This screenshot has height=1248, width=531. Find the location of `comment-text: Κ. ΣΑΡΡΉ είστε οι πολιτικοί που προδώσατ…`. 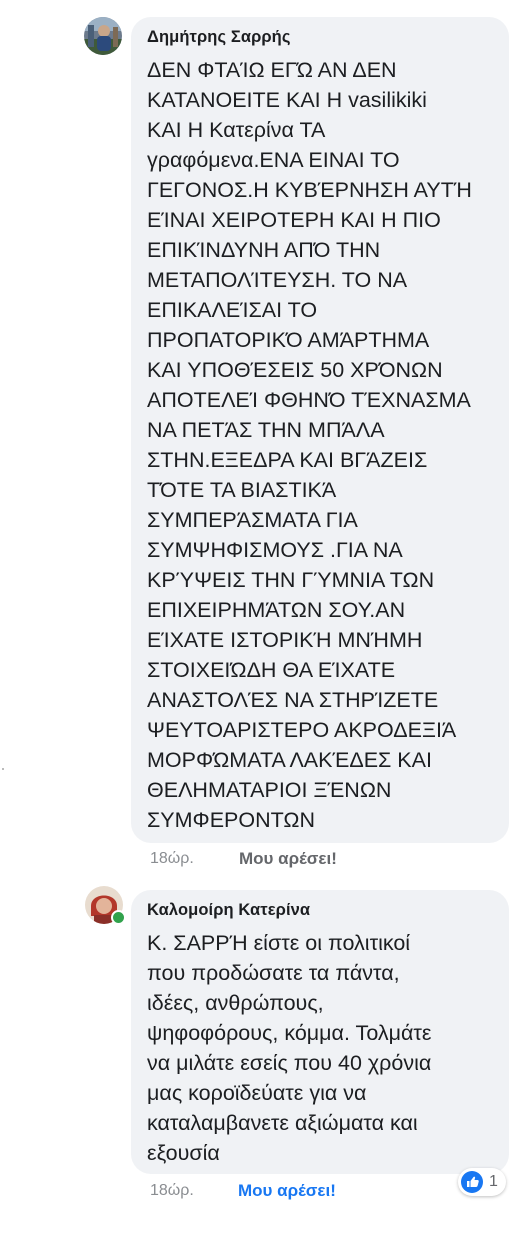

comment-text: Κ. ΣΑΡΡΉ είστε οι πολιτικοί που προδώσατ… is located at coordinates (289, 1048).